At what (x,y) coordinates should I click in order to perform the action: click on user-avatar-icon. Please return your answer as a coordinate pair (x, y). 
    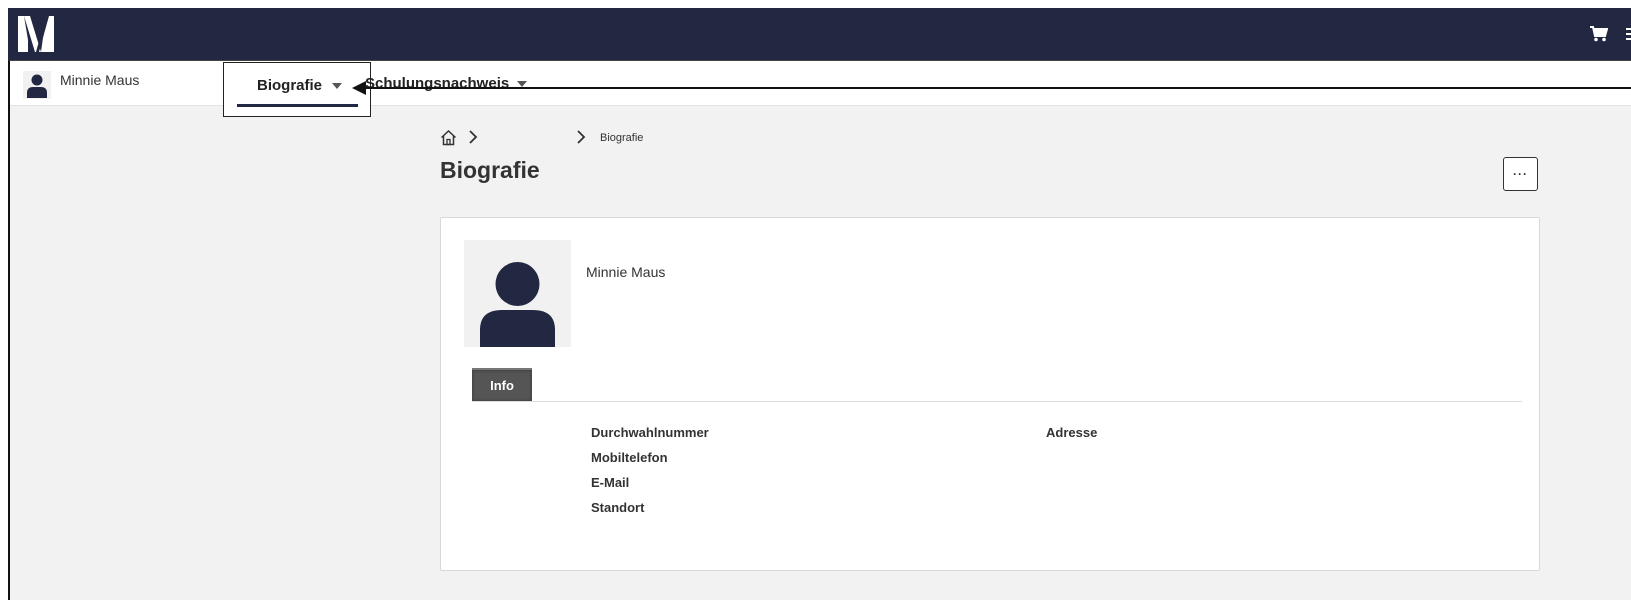
    Looking at the image, I should click on (37, 85).